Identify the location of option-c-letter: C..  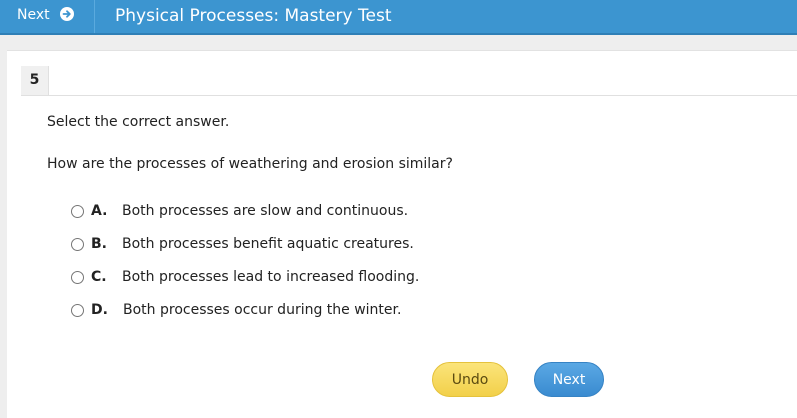
(99, 277).